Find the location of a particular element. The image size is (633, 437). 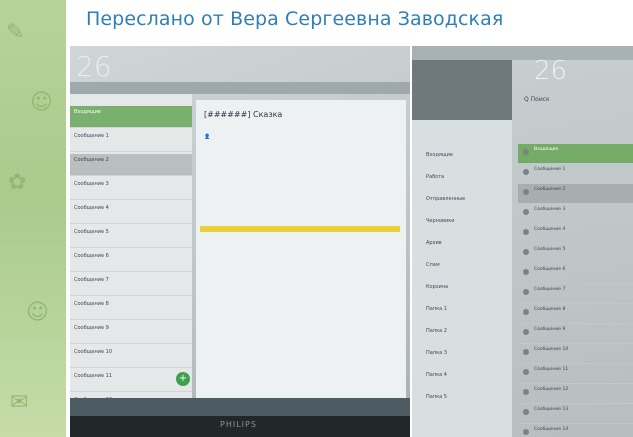

doodle-icon: ✎ is located at coordinates (15, 32).